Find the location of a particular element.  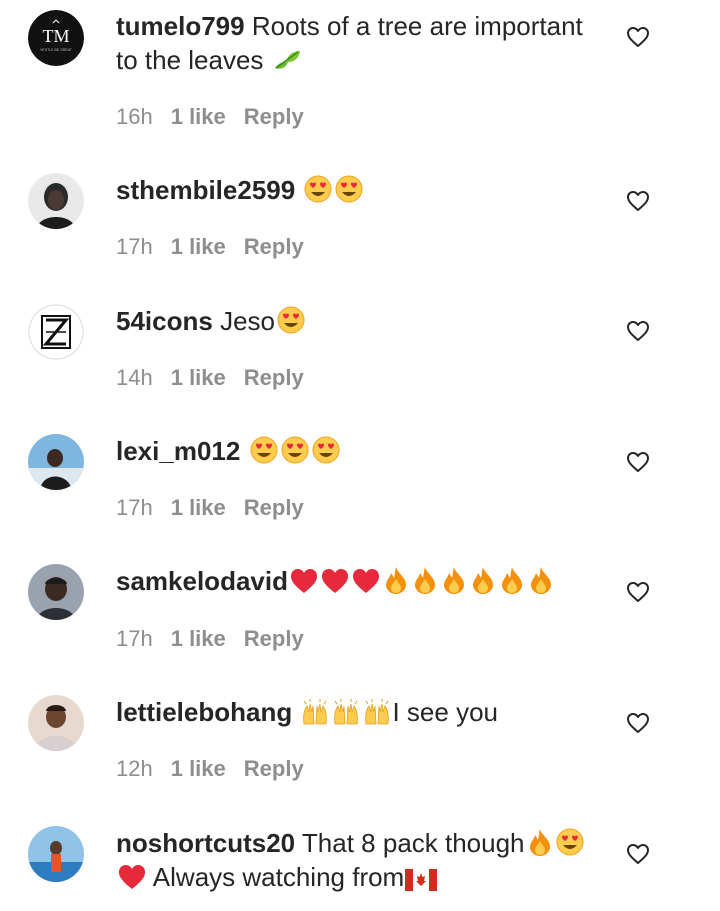

comment-text: I see you is located at coordinates (445, 712).